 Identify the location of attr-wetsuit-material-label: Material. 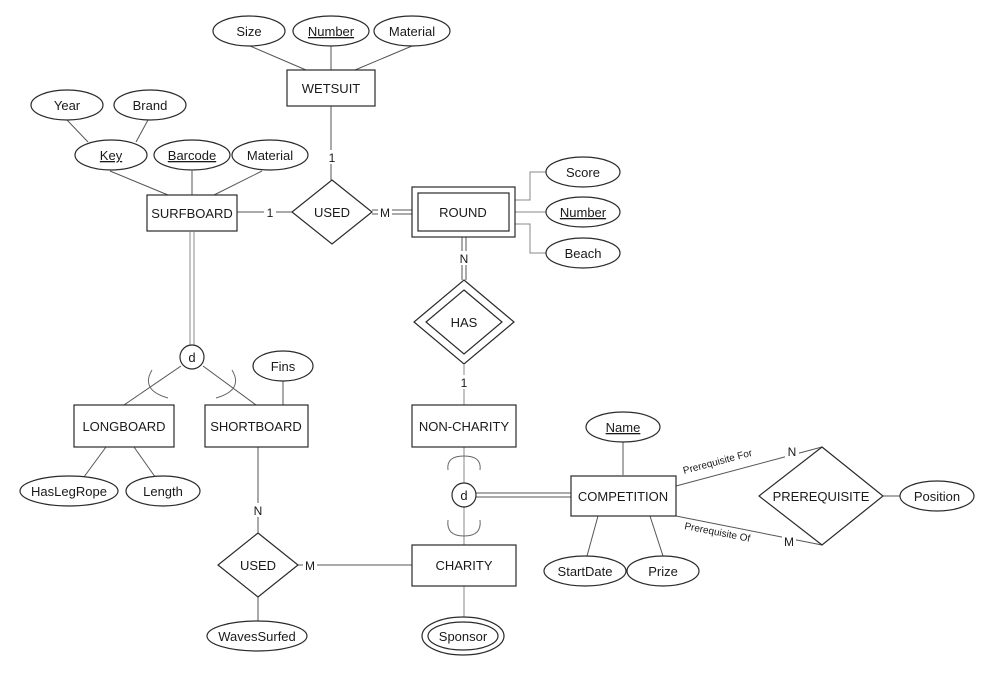
(412, 31).